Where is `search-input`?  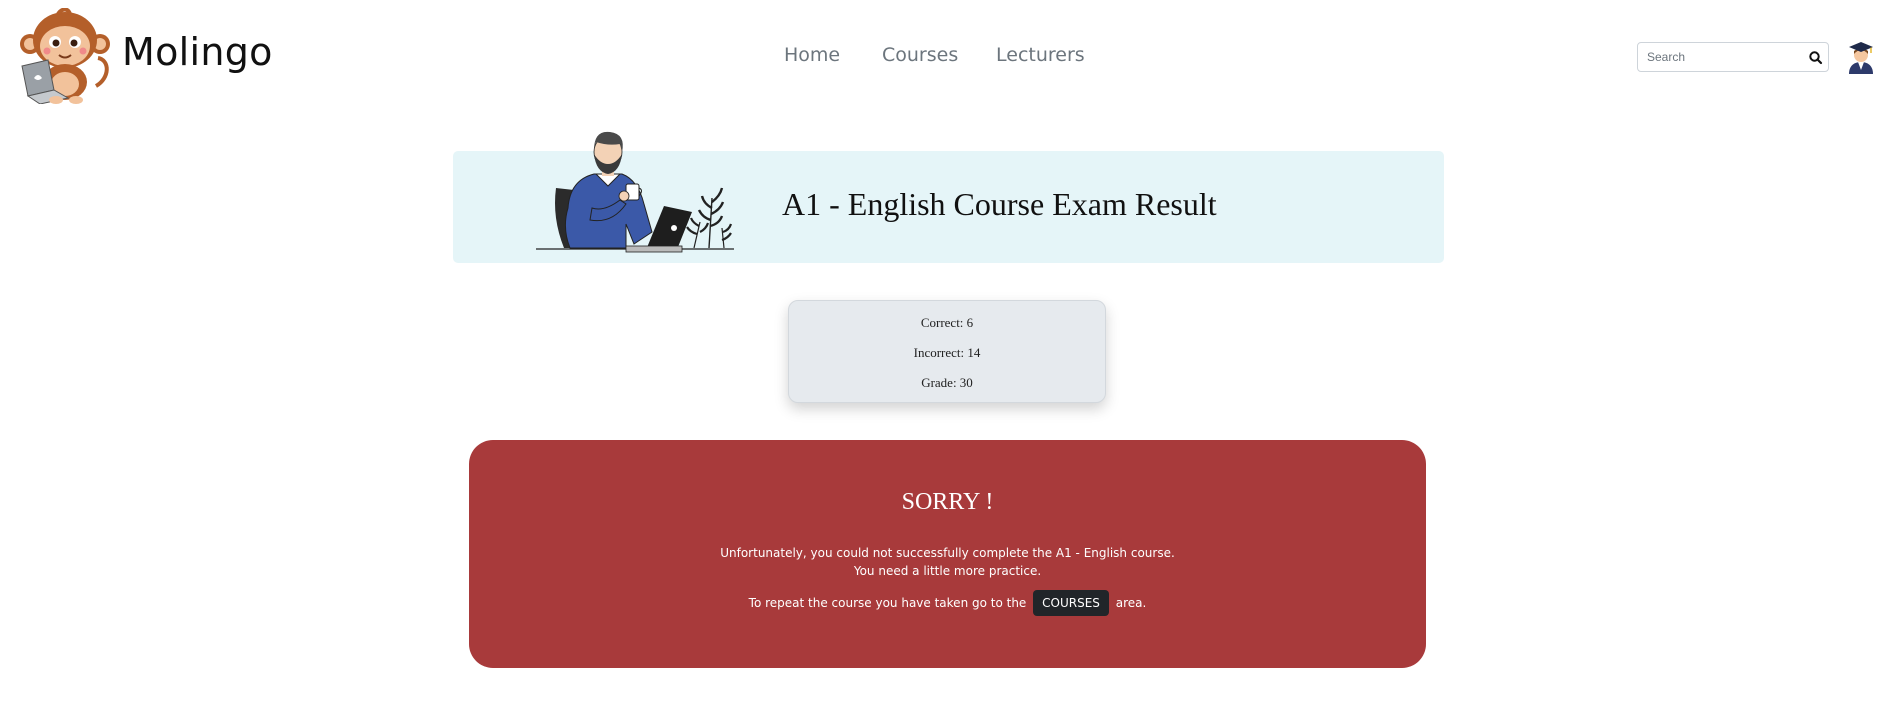 search-input is located at coordinates (1718, 57).